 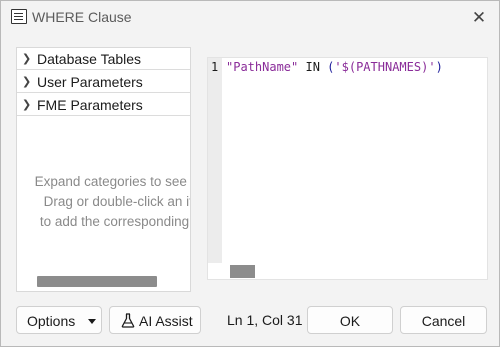 What do you see at coordinates (385, 67) in the screenshot?
I see `code-parameter-token: '$(PATHNAMES)'` at bounding box center [385, 67].